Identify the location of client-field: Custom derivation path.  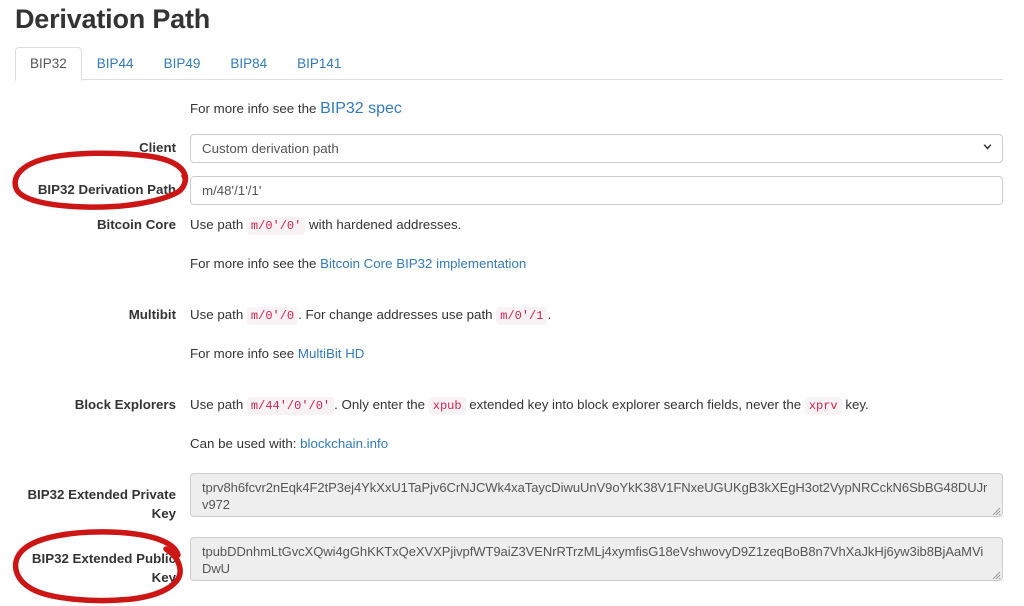
(596, 148).